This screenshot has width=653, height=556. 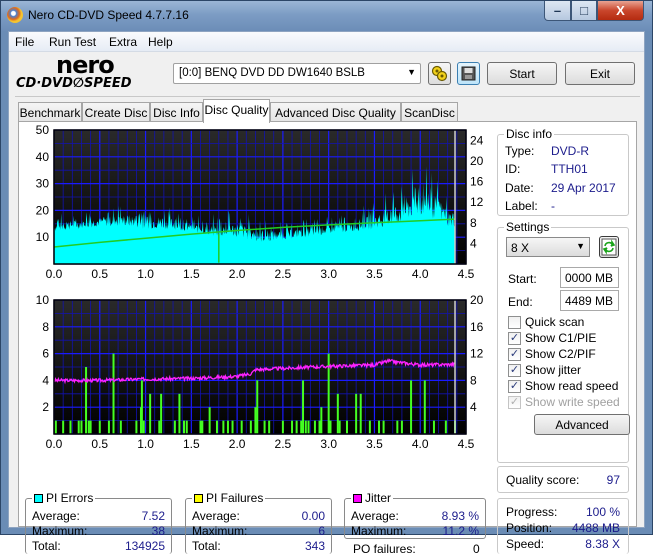 What do you see at coordinates (569, 169) in the screenshot?
I see `id-value: TTH01` at bounding box center [569, 169].